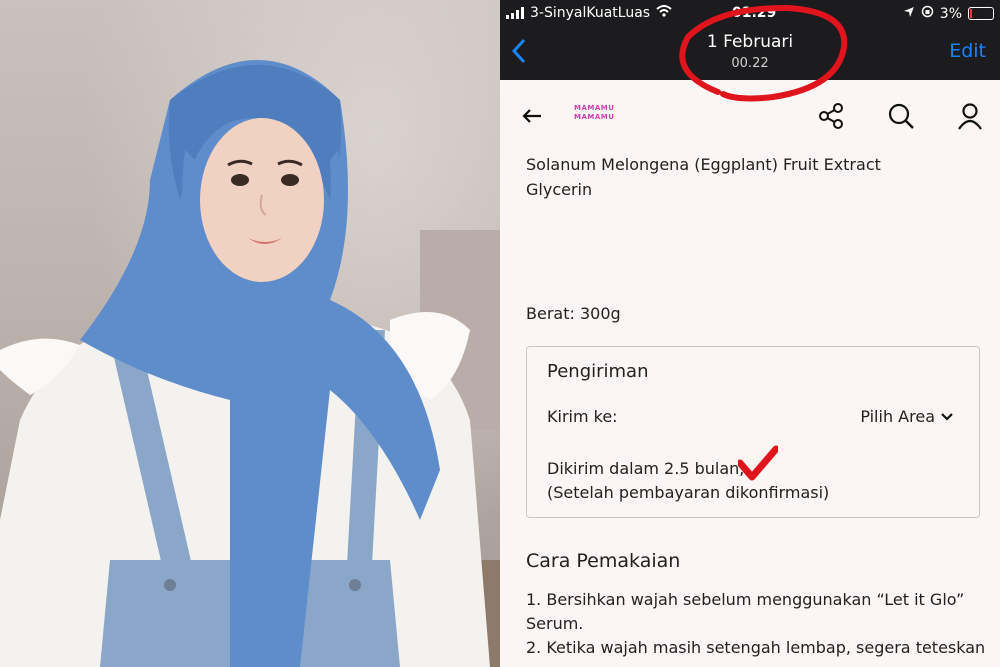 This screenshot has width=1000, height=667. I want to click on send-to-label: Kirim ke:, so click(582, 416).